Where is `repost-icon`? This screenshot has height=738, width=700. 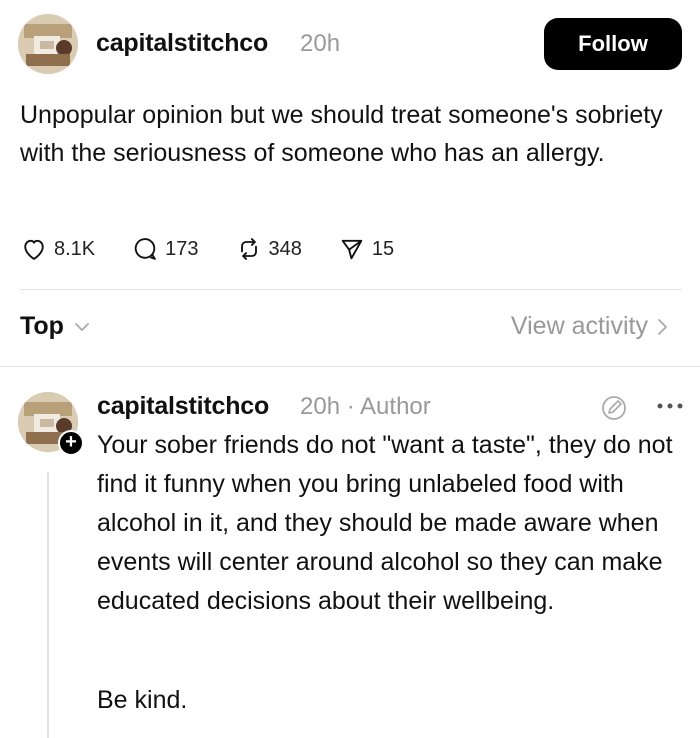 repost-icon is located at coordinates (248, 249).